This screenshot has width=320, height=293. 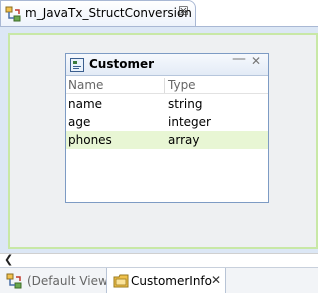 What do you see at coordinates (122, 64) in the screenshot?
I see `widget-title: Customer` at bounding box center [122, 64].